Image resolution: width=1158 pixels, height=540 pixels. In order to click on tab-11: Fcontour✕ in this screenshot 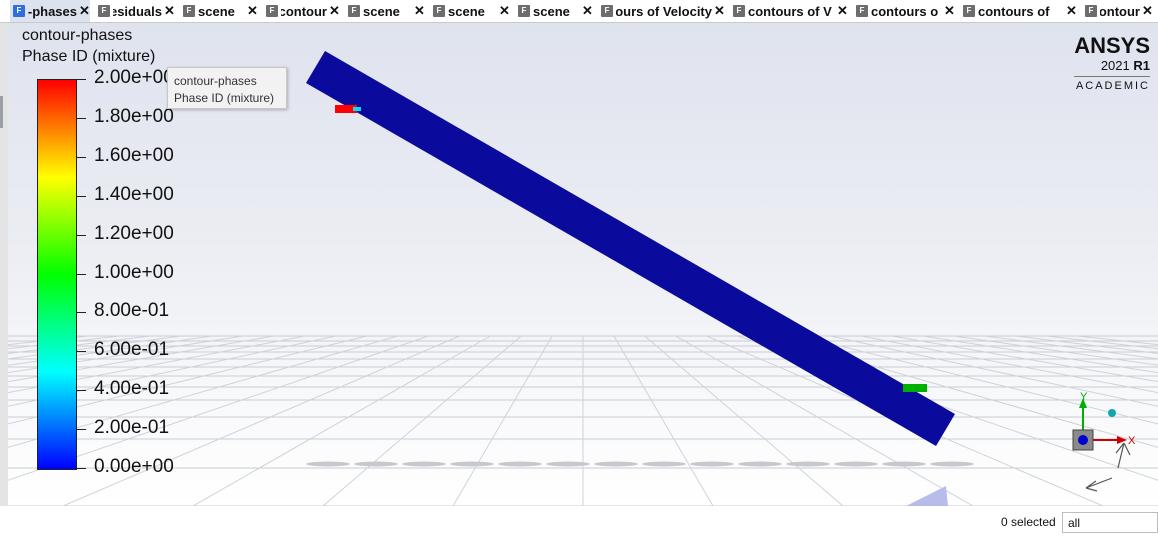, I will do `click(1117, 11)`.